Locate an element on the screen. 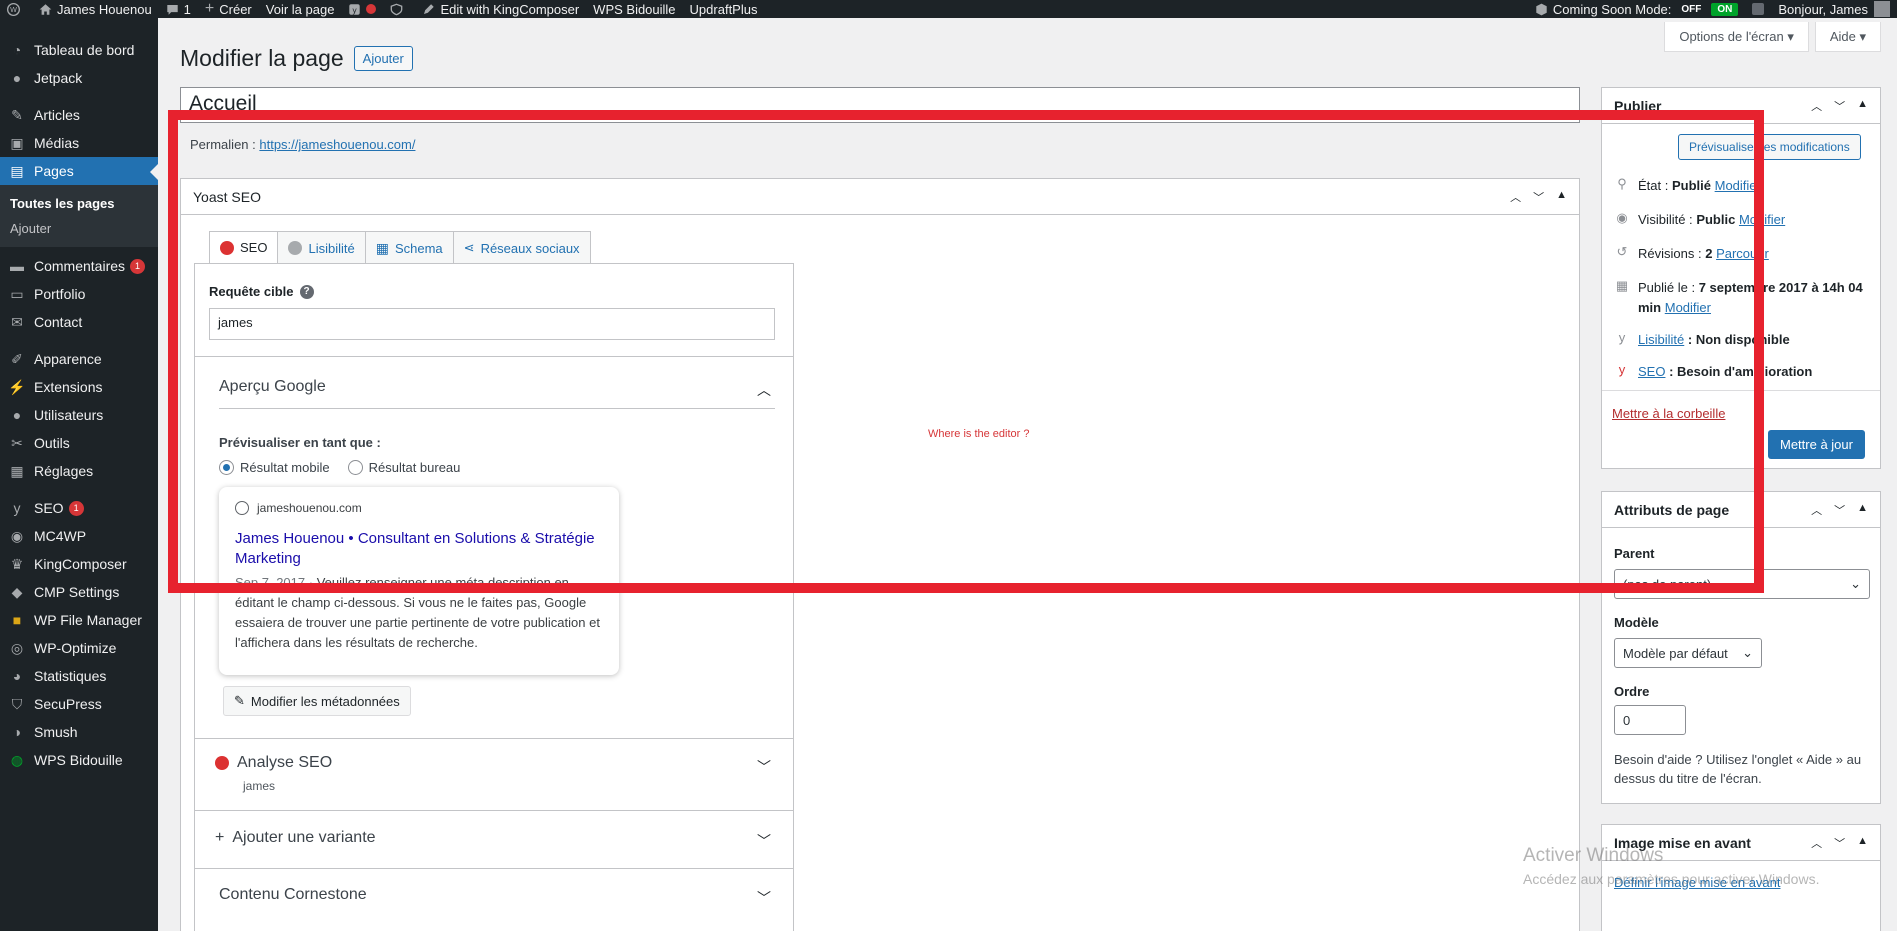 The image size is (1897, 931). submenu-add-page: Ajouter is located at coordinates (79, 228).